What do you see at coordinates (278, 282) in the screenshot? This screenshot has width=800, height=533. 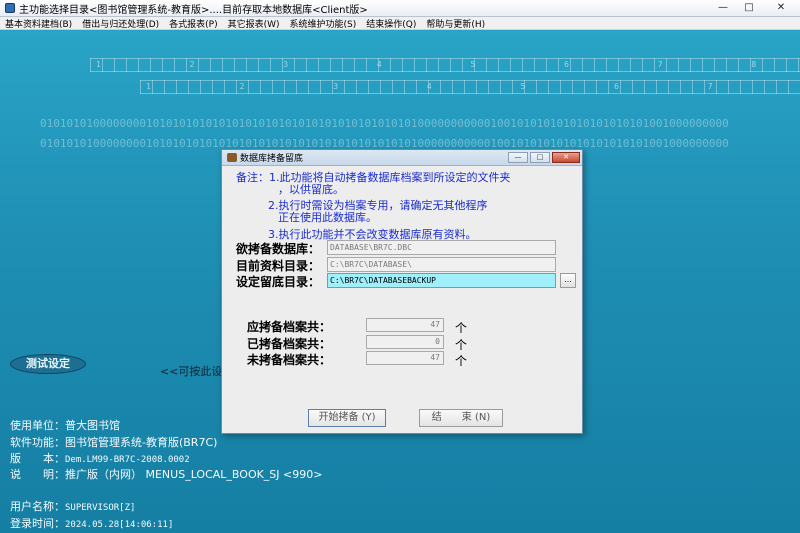 I see `backup-directory-label: 设定留底目录：` at bounding box center [278, 282].